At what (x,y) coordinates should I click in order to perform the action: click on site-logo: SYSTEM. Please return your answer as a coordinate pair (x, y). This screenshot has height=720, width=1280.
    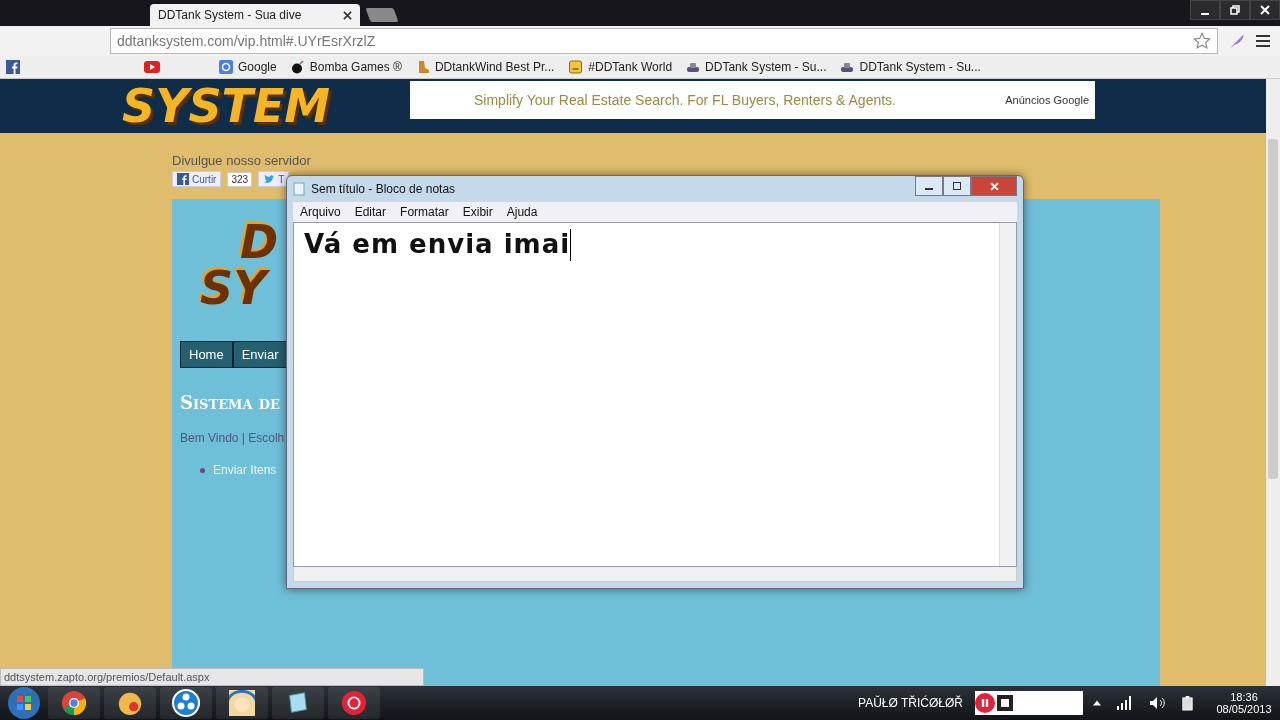
    Looking at the image, I should click on (251, 106).